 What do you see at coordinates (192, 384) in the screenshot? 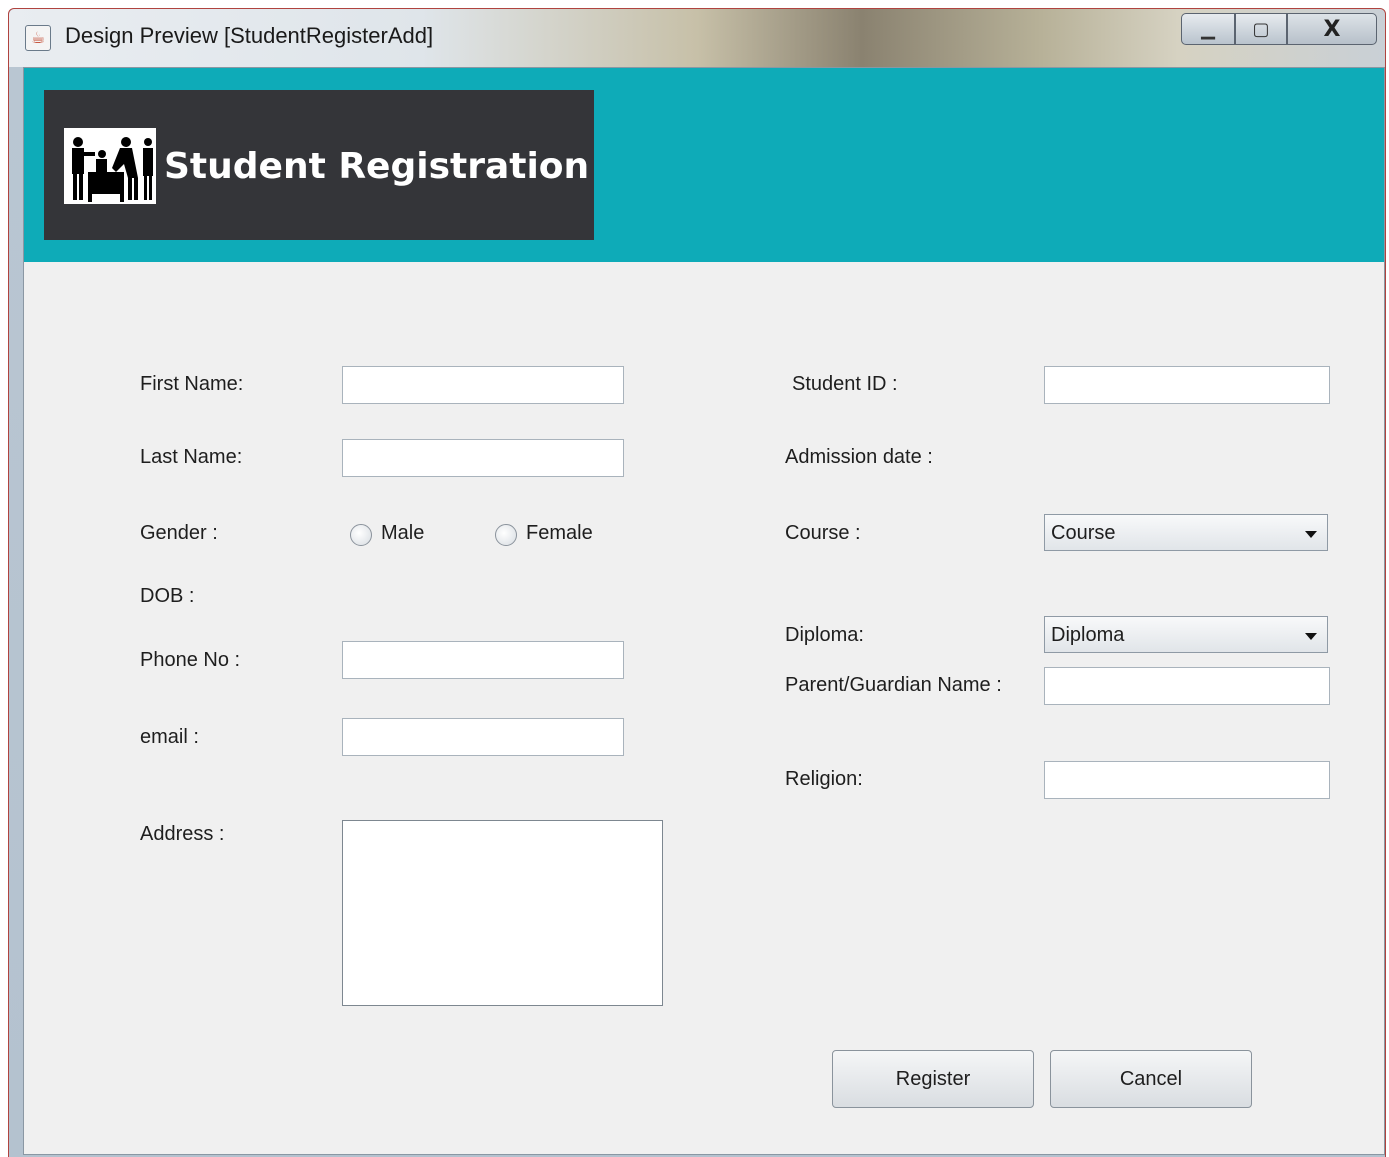
I see `first-name-label: First Name:` at bounding box center [192, 384].